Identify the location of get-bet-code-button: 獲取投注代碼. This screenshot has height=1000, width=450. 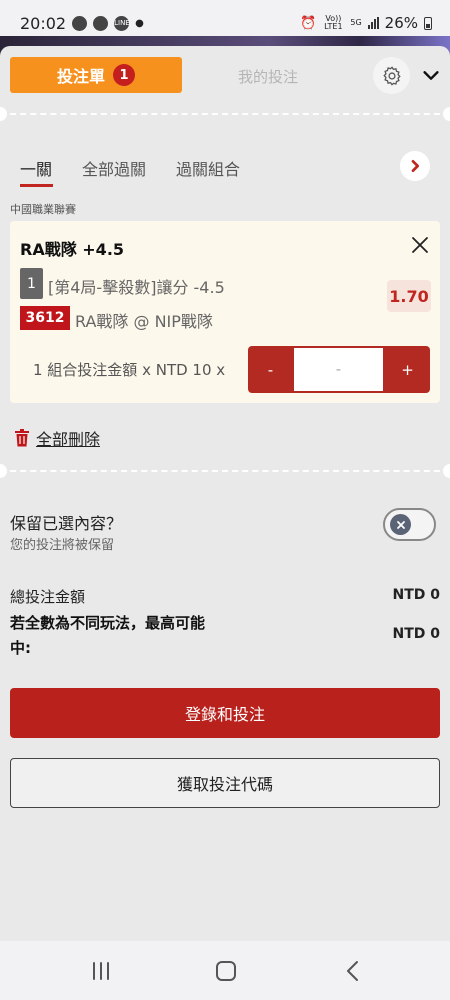
(225, 783).